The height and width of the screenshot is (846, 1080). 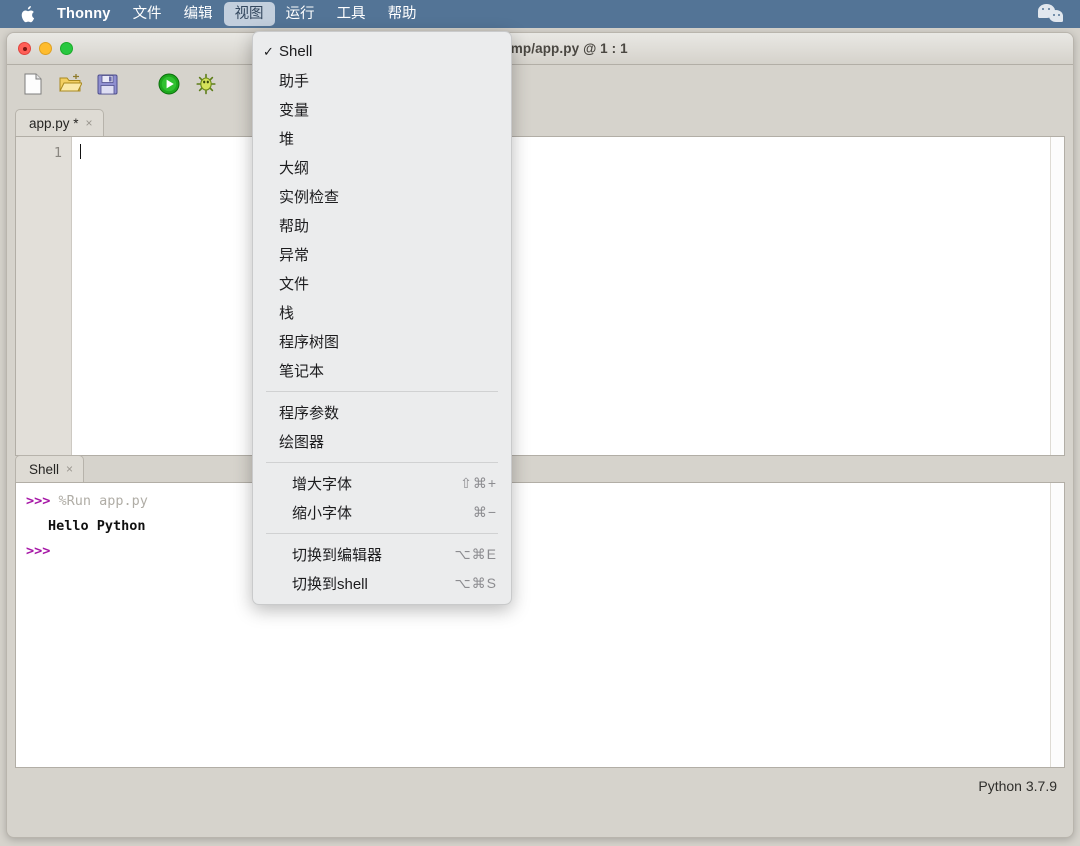 What do you see at coordinates (540, 122) in the screenshot?
I see `editor-tabbar: app.py * ×` at bounding box center [540, 122].